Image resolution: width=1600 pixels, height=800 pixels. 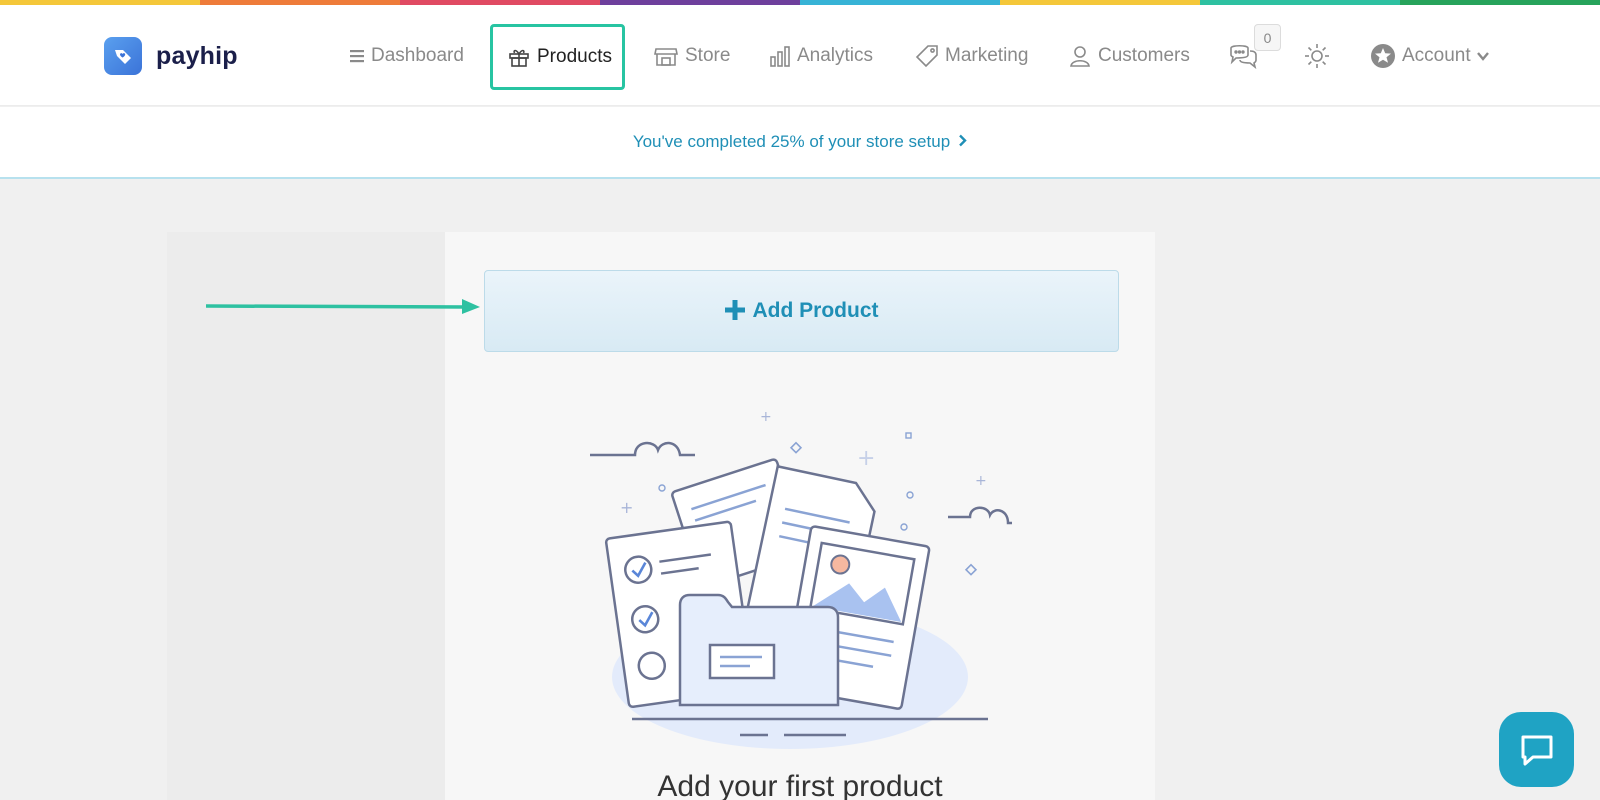 I want to click on store-setup-banner: You've completed 25% of your store setup, so click(x=800, y=143).